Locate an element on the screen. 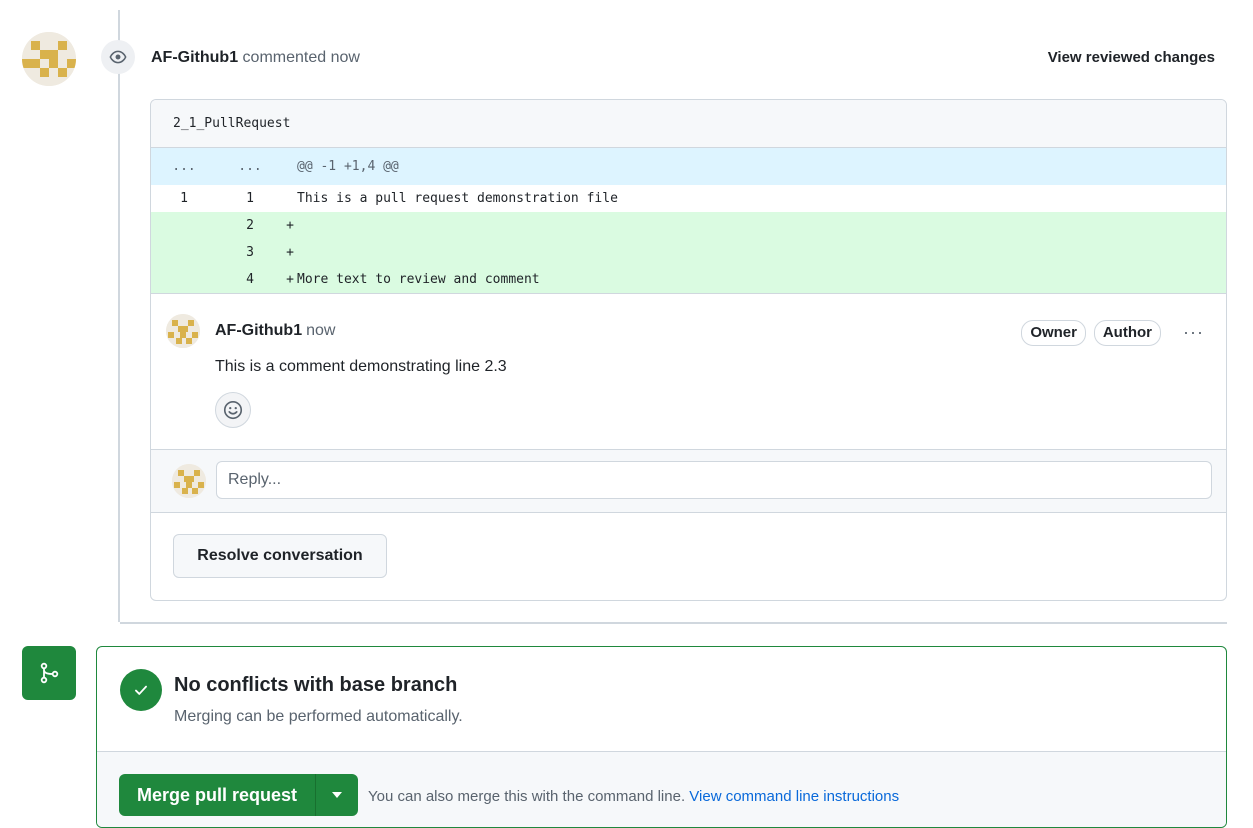  timeline-line is located at coordinates (119, 316).